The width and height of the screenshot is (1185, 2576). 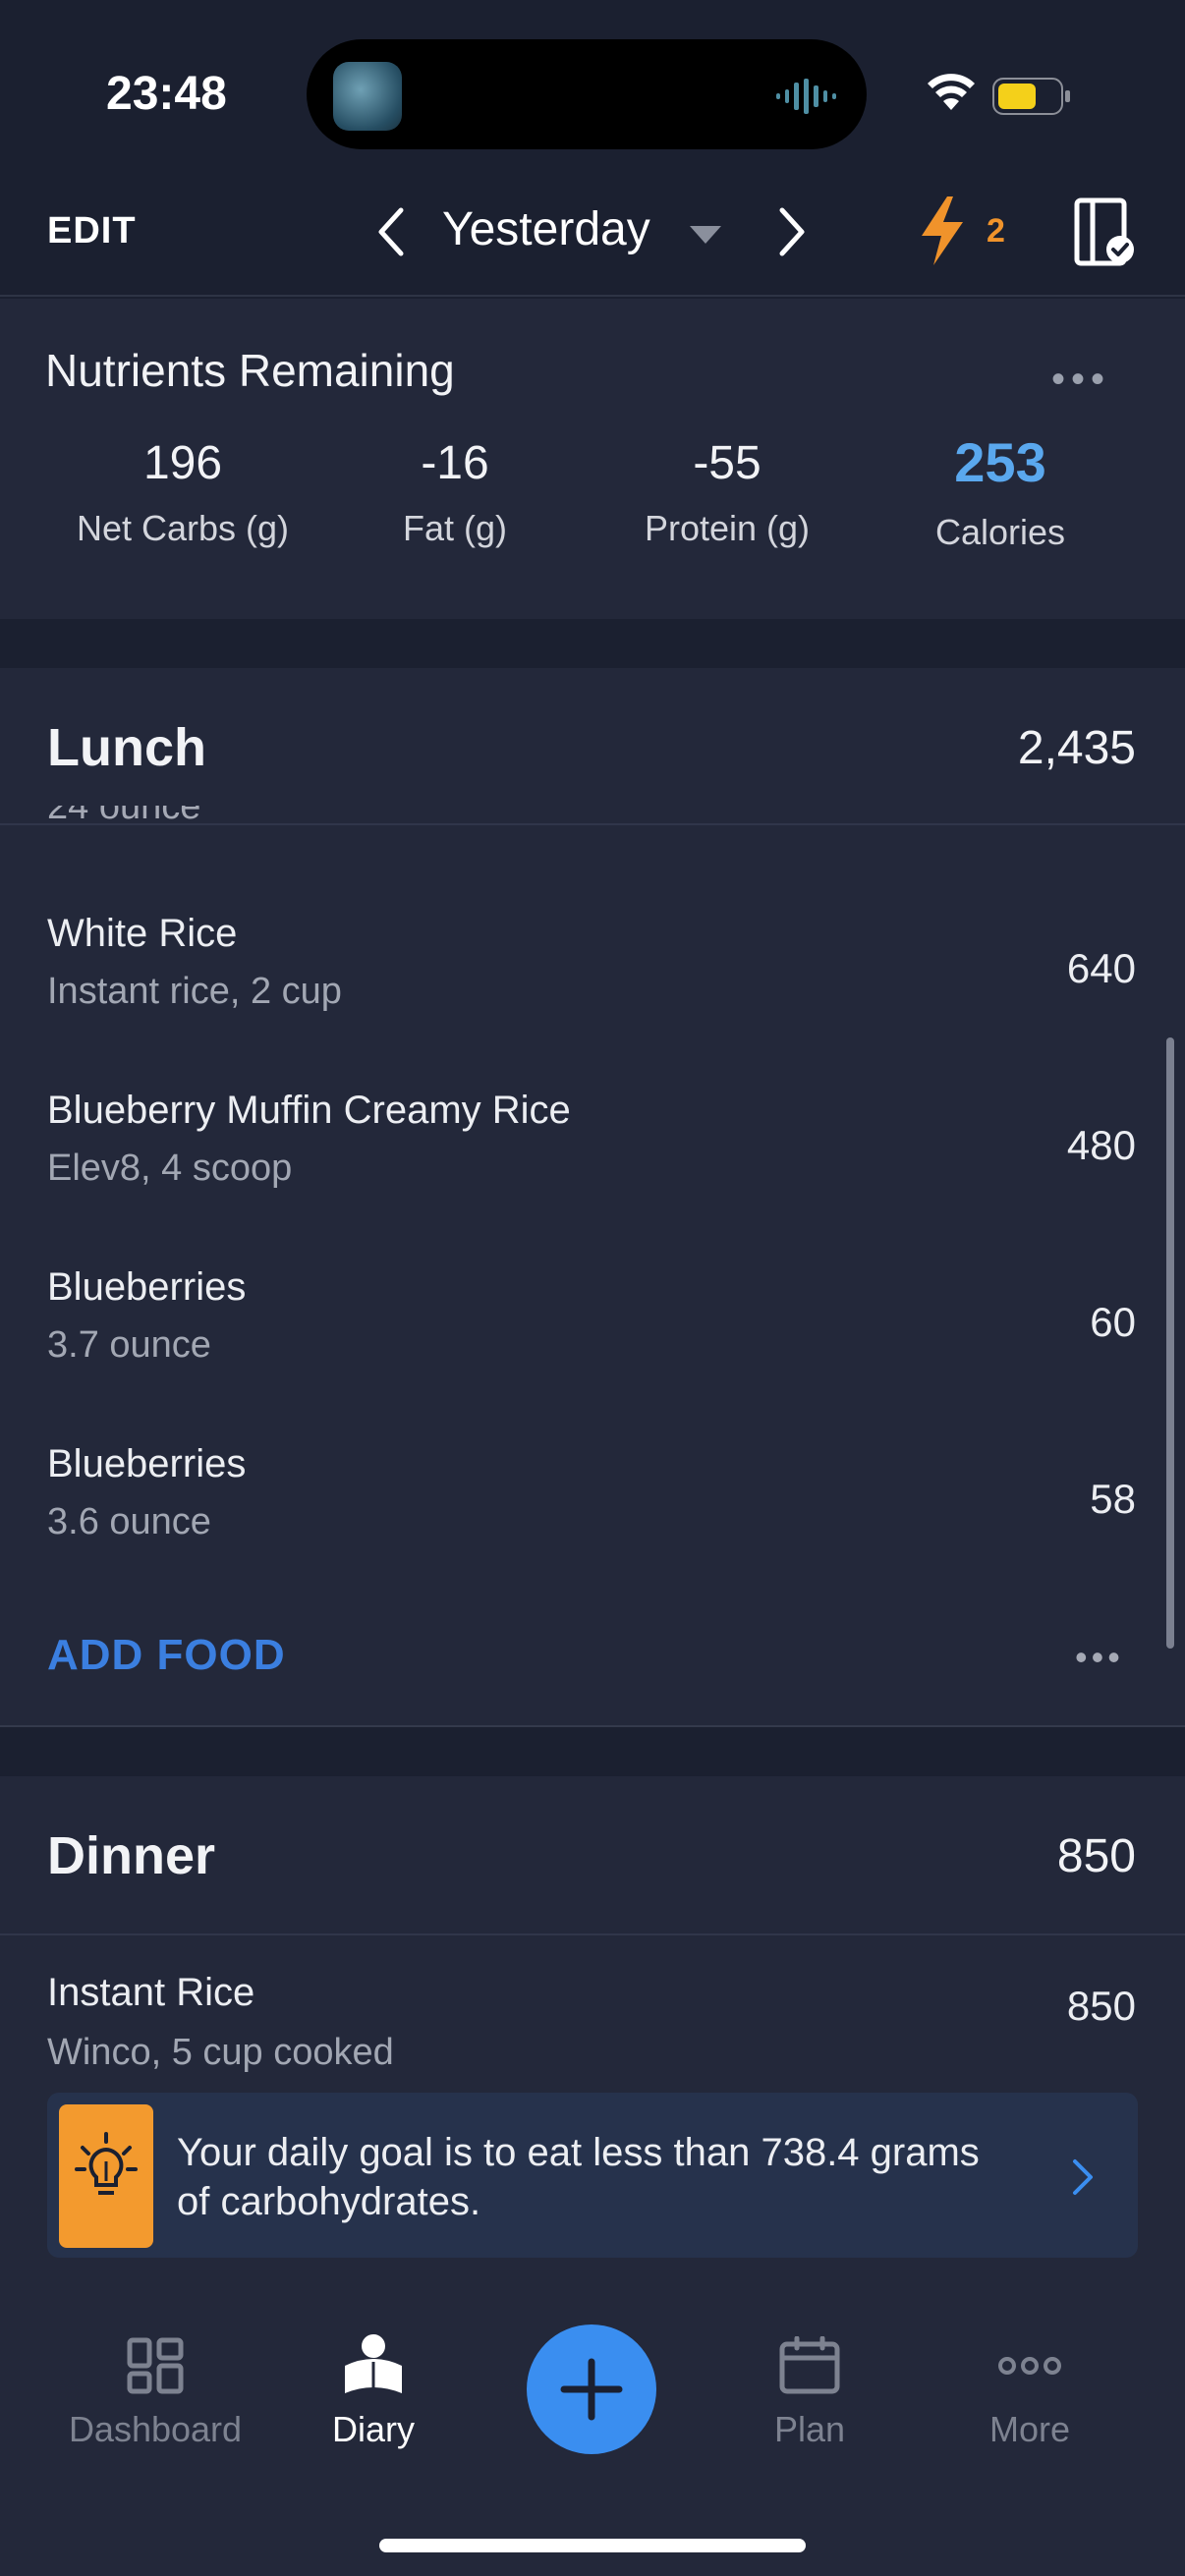 What do you see at coordinates (127, 747) in the screenshot?
I see `lunch-title: Lunch` at bounding box center [127, 747].